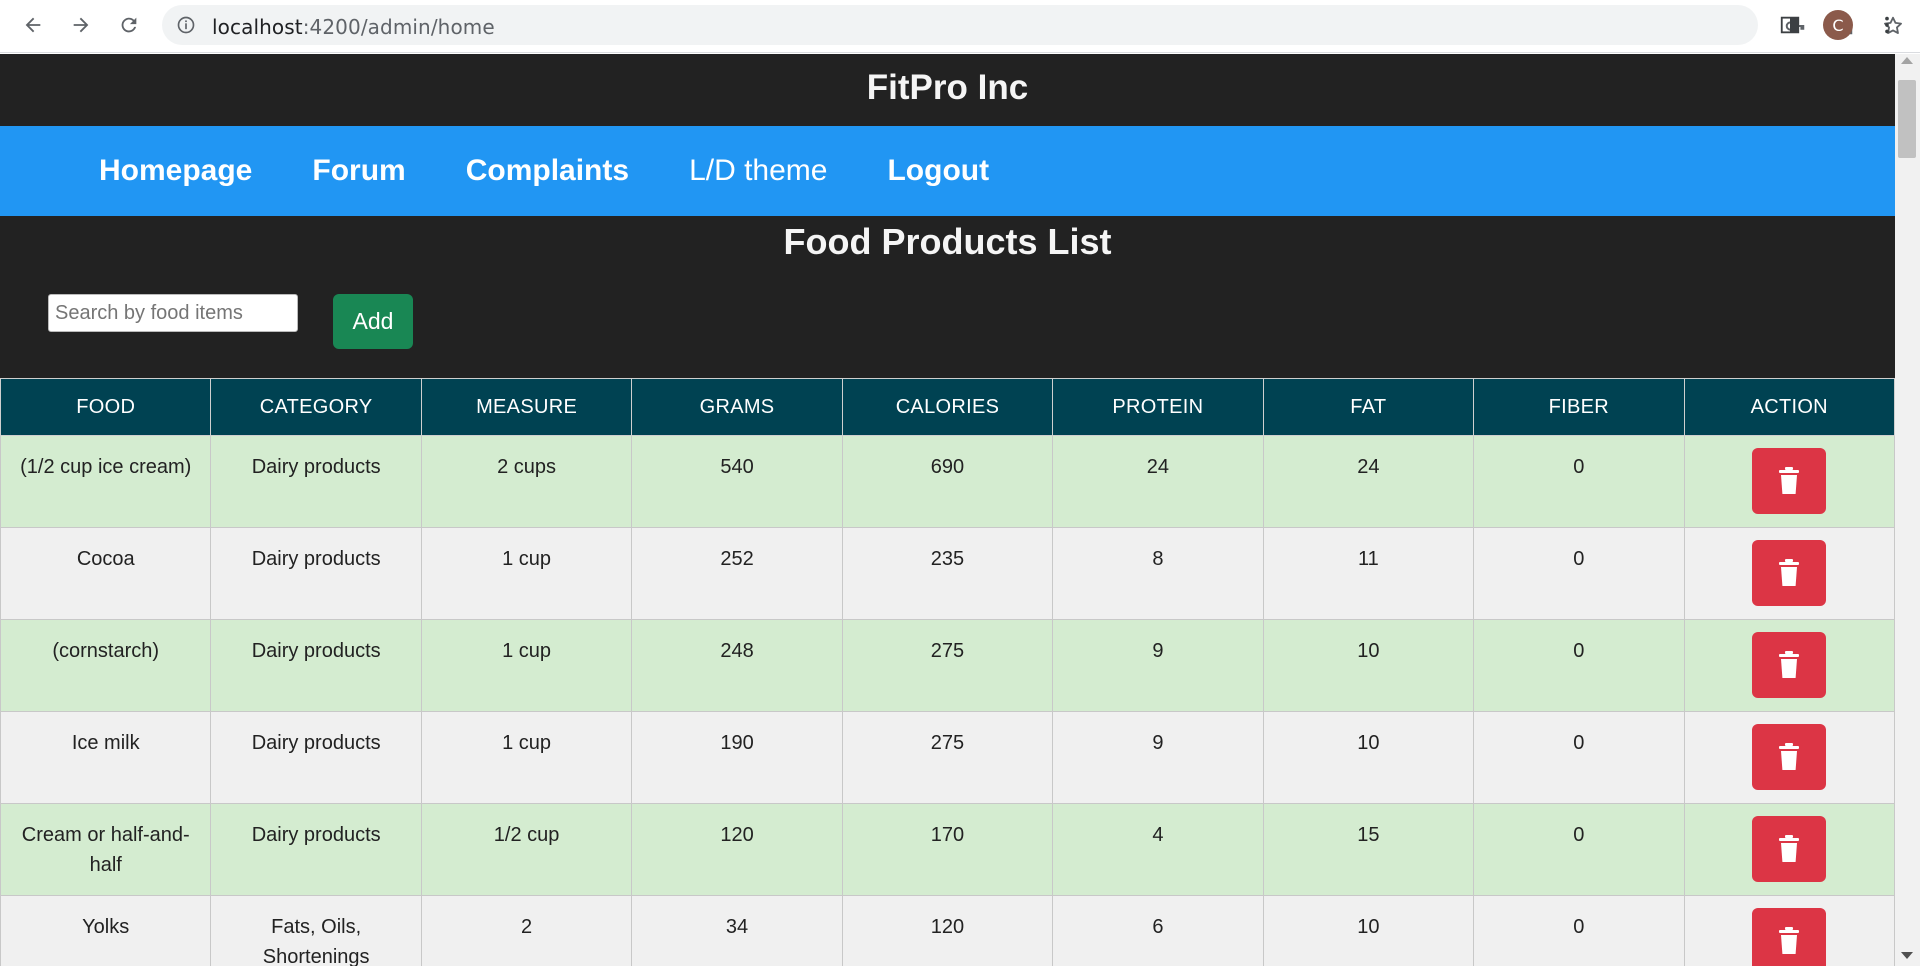 Image resolution: width=1920 pixels, height=966 pixels. What do you see at coordinates (175, 171) in the screenshot?
I see `nav-homepage: Homepage` at bounding box center [175, 171].